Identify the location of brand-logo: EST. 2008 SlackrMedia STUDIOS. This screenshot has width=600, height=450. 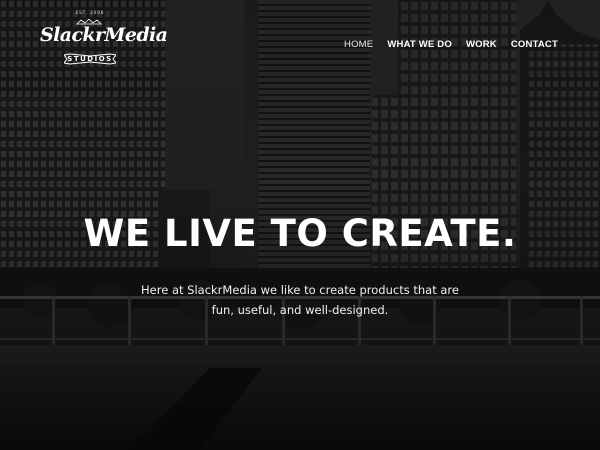
(104, 39).